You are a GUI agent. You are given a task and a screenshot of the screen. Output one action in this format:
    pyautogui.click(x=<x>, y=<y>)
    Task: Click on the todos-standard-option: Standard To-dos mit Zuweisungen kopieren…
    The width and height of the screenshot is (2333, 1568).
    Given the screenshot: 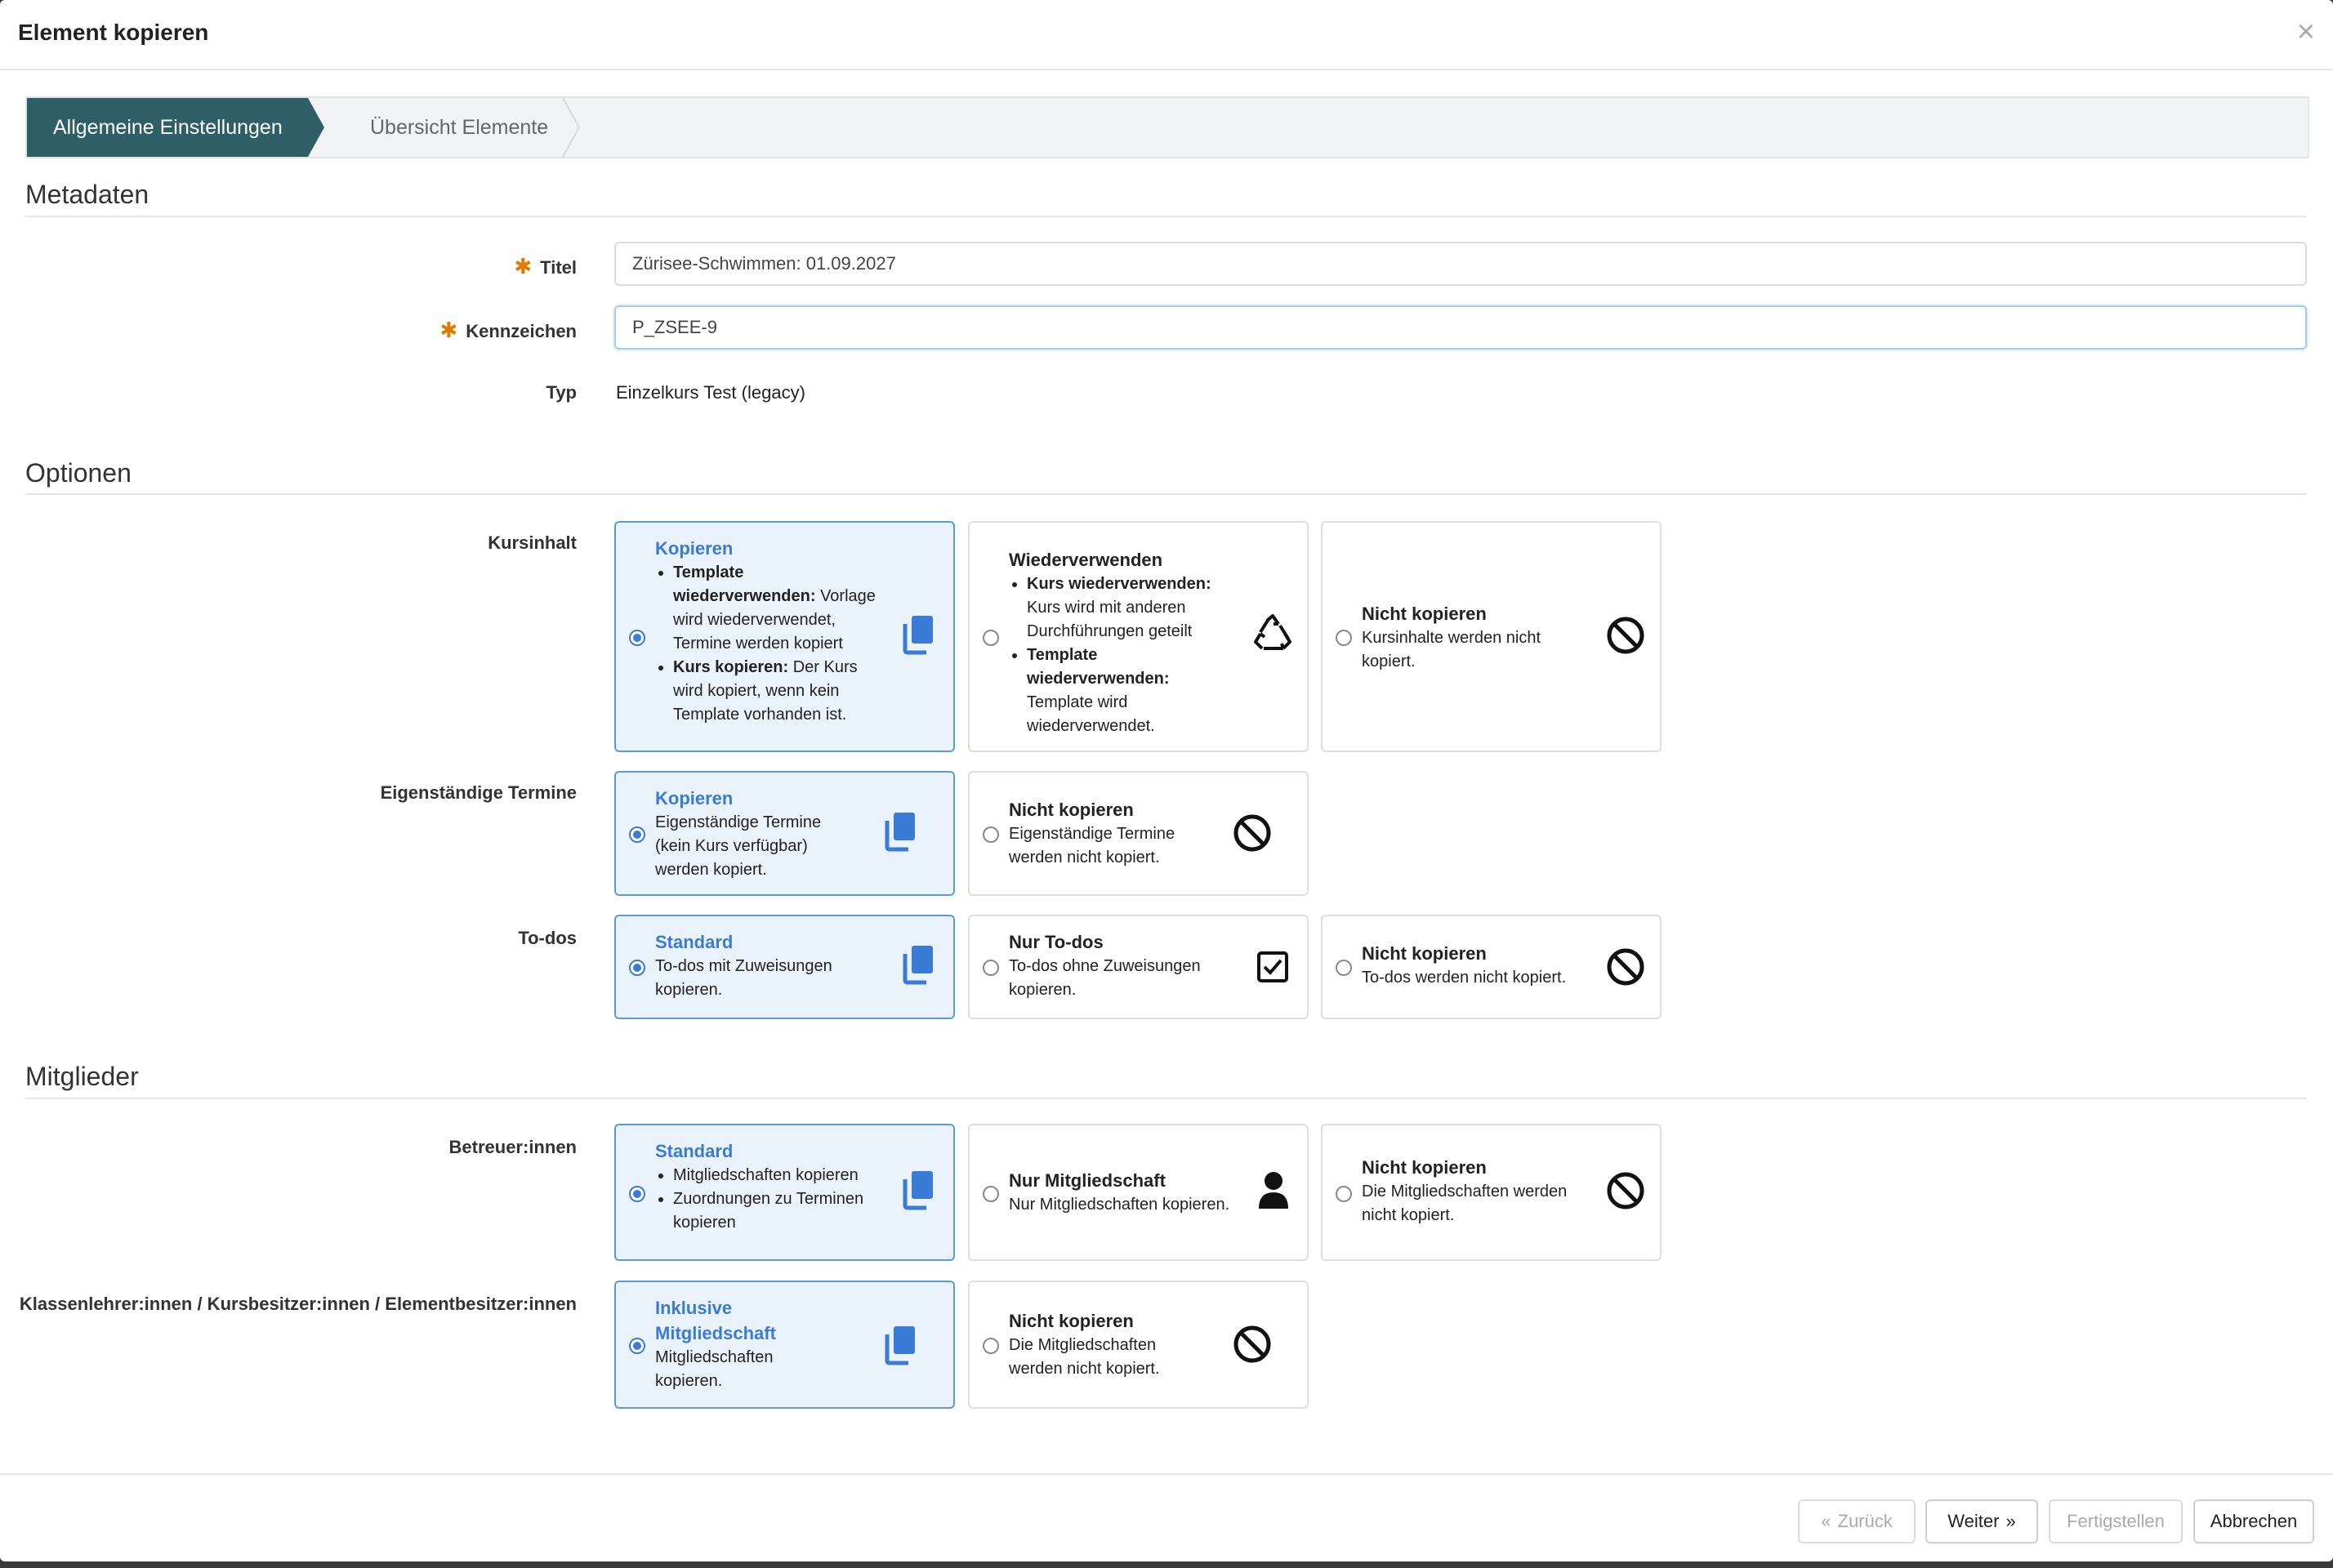 What is the action you would take?
    pyautogui.click(x=784, y=967)
    